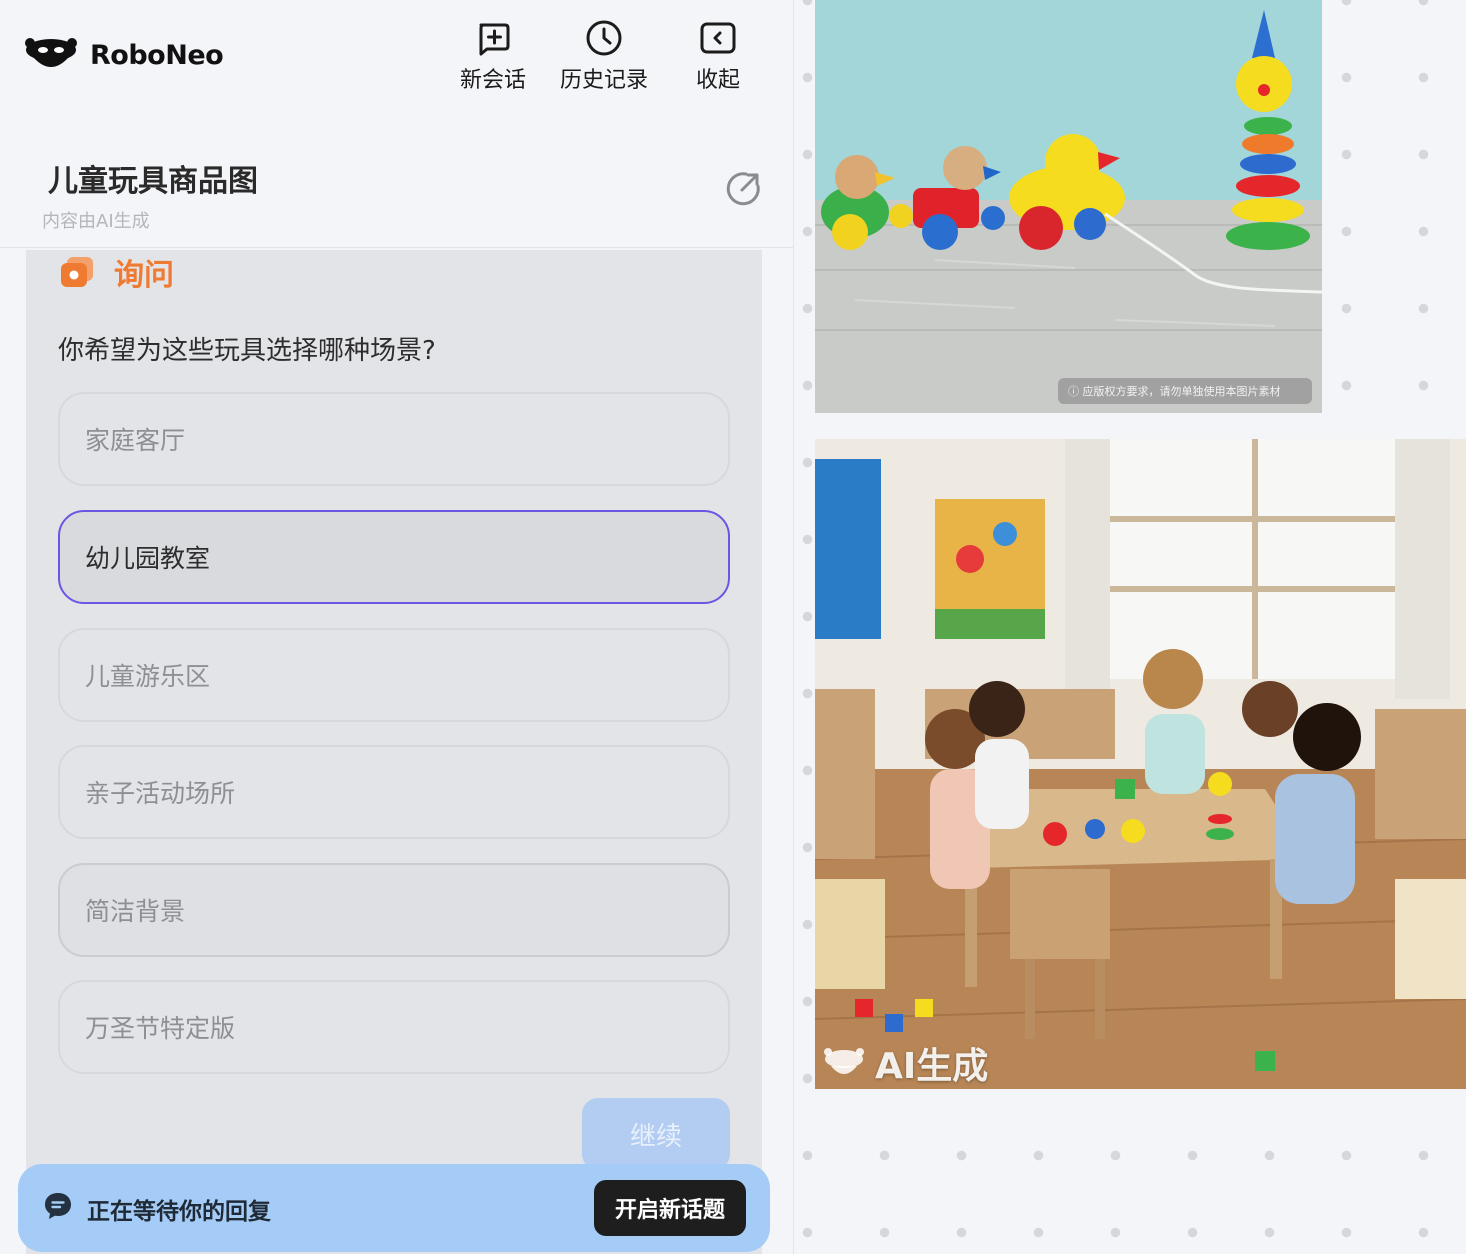 Image resolution: width=1466 pixels, height=1254 pixels. What do you see at coordinates (744, 188) in the screenshot?
I see `share-icon` at bounding box center [744, 188].